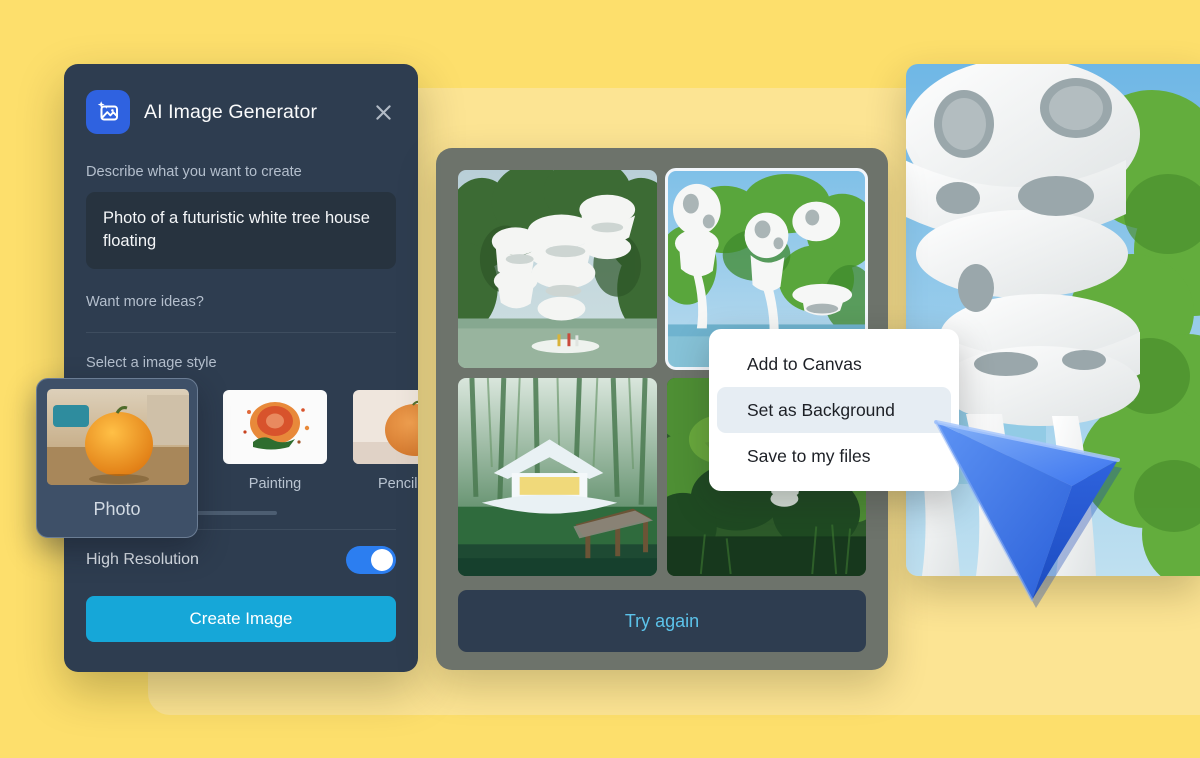 The height and width of the screenshot is (758, 1200). I want to click on menu-item-add-to-canvas: Add to Canvas, so click(834, 364).